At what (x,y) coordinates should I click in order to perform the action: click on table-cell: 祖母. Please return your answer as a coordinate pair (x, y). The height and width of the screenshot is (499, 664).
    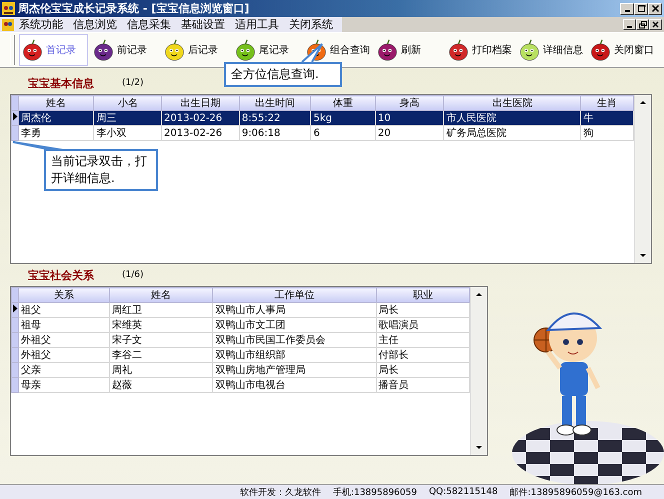
    Looking at the image, I should click on (64, 325).